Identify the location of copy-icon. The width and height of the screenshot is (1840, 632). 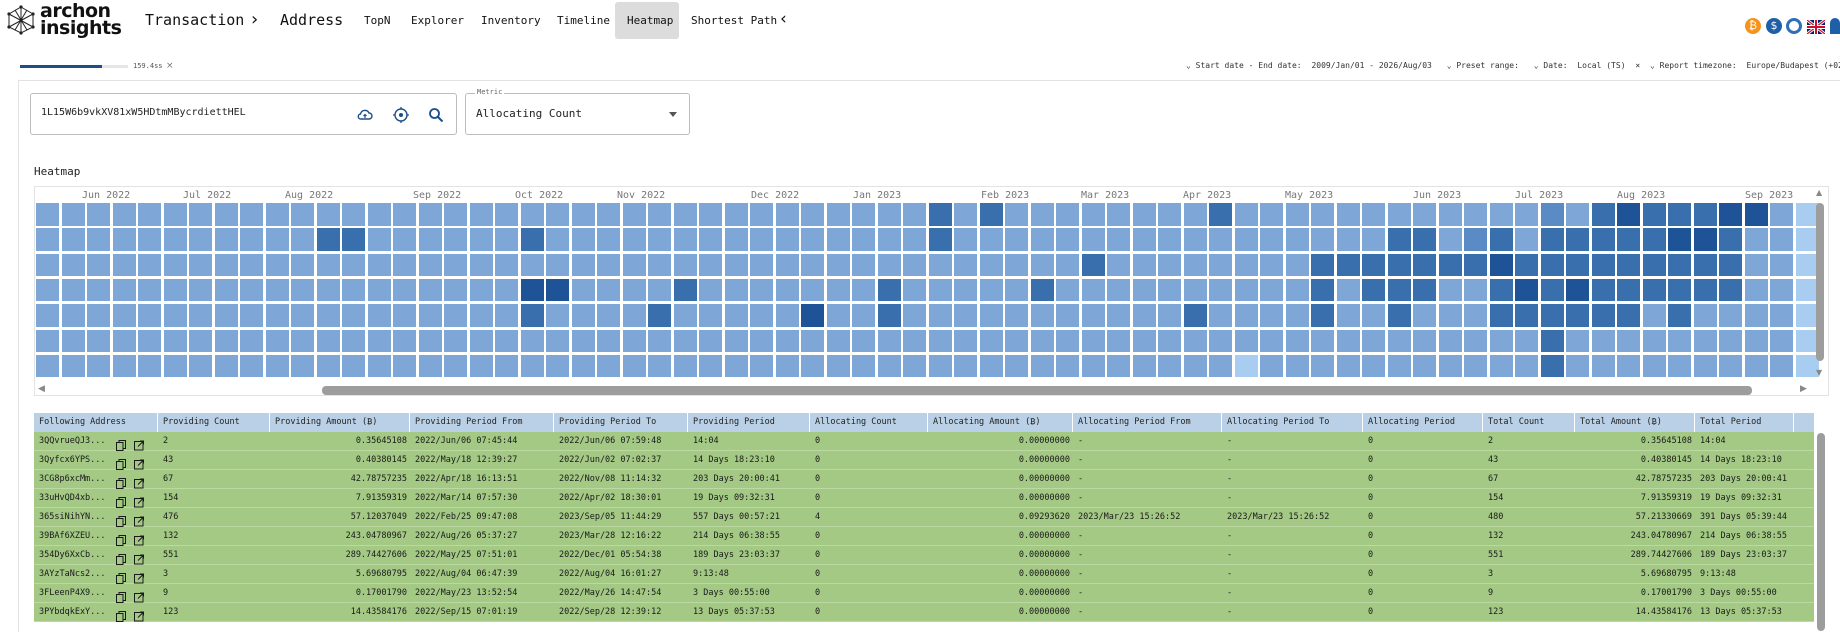
(121, 538).